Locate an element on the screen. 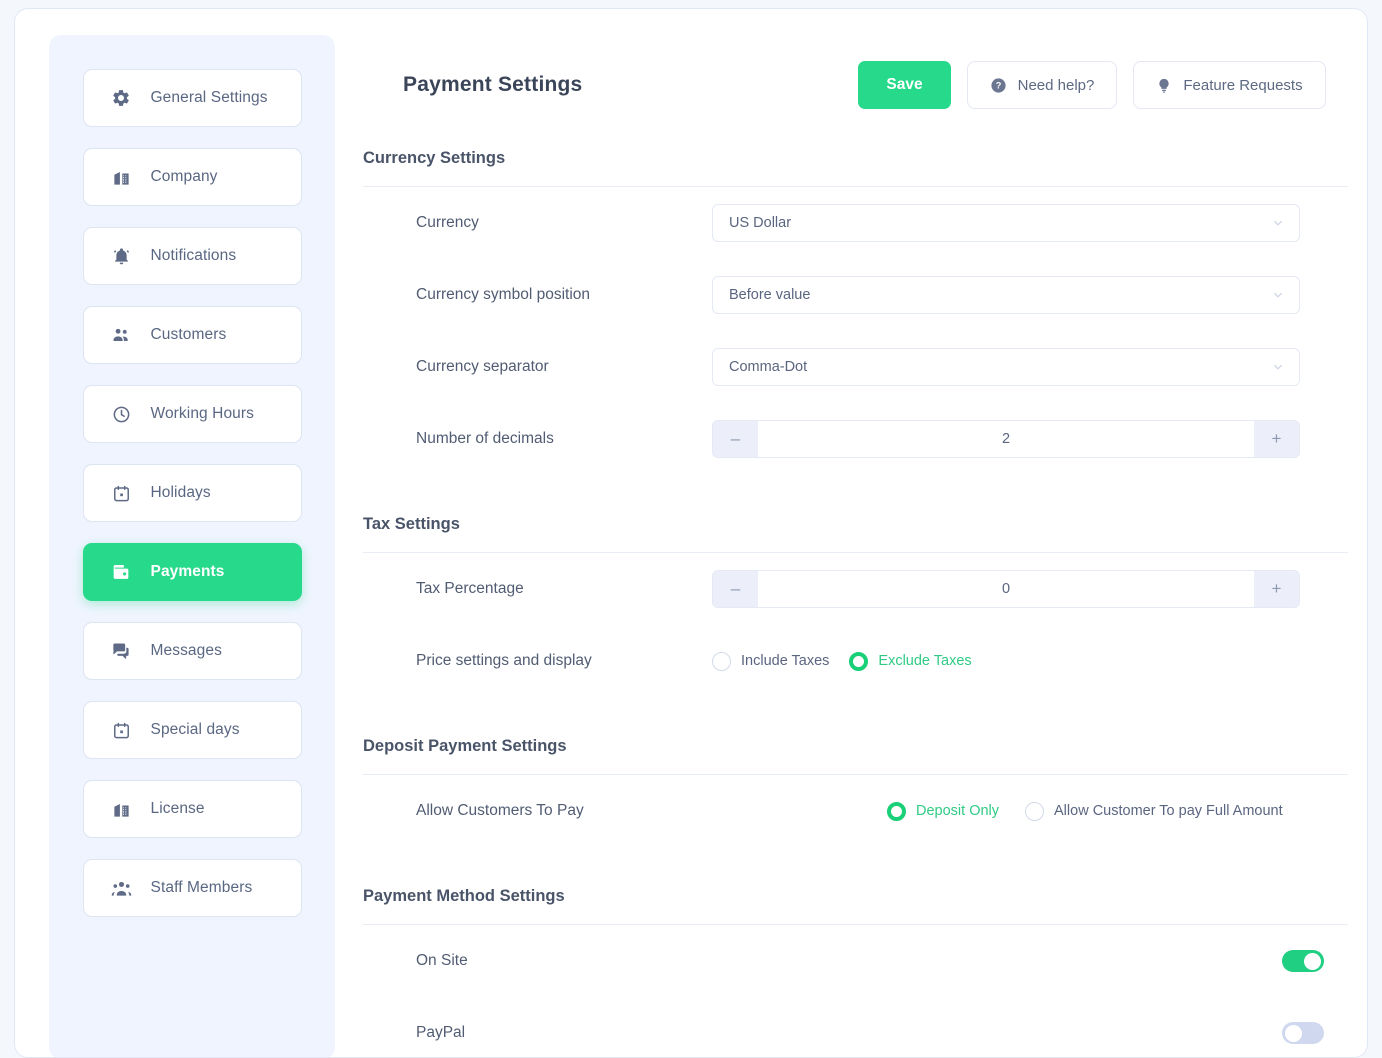 The width and height of the screenshot is (1382, 1058). header-actions: Save ? Need help? Feature Requests is located at coordinates (1092, 85).